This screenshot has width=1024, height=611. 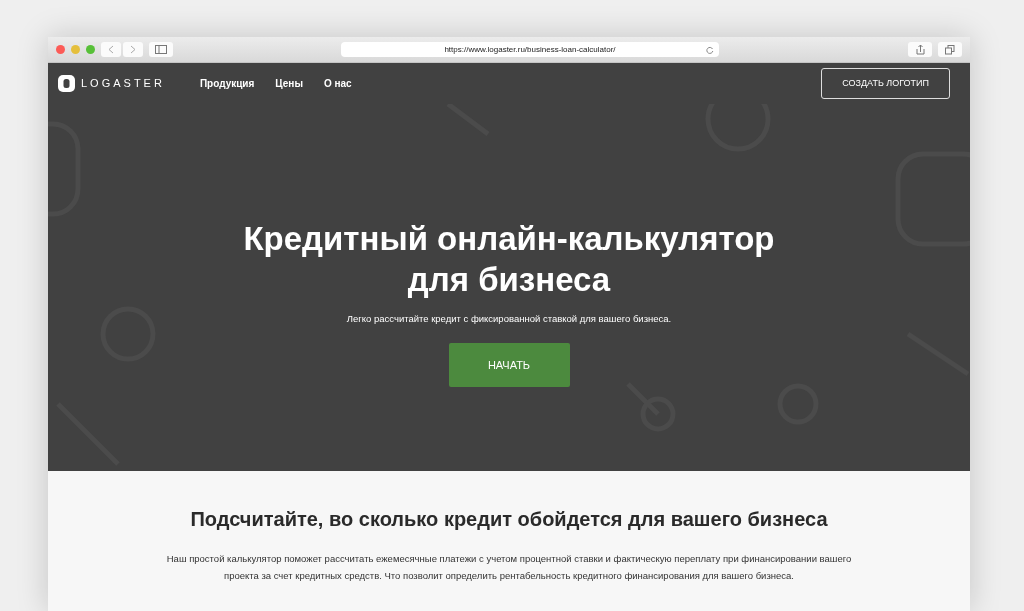 What do you see at coordinates (75, 49) in the screenshot?
I see `minimize-window-icon` at bounding box center [75, 49].